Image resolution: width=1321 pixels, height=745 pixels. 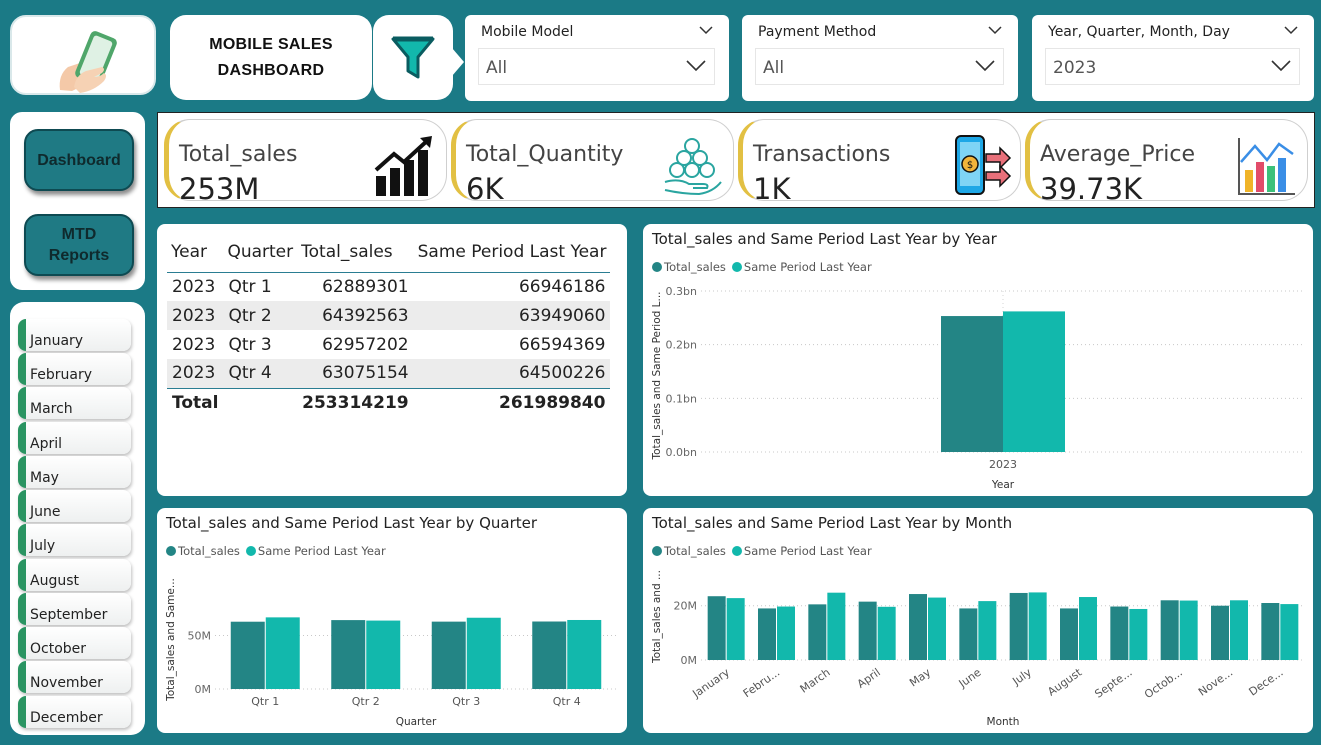 I want to click on slicer-mobile-model: Mobile Model All, so click(x=597, y=58).